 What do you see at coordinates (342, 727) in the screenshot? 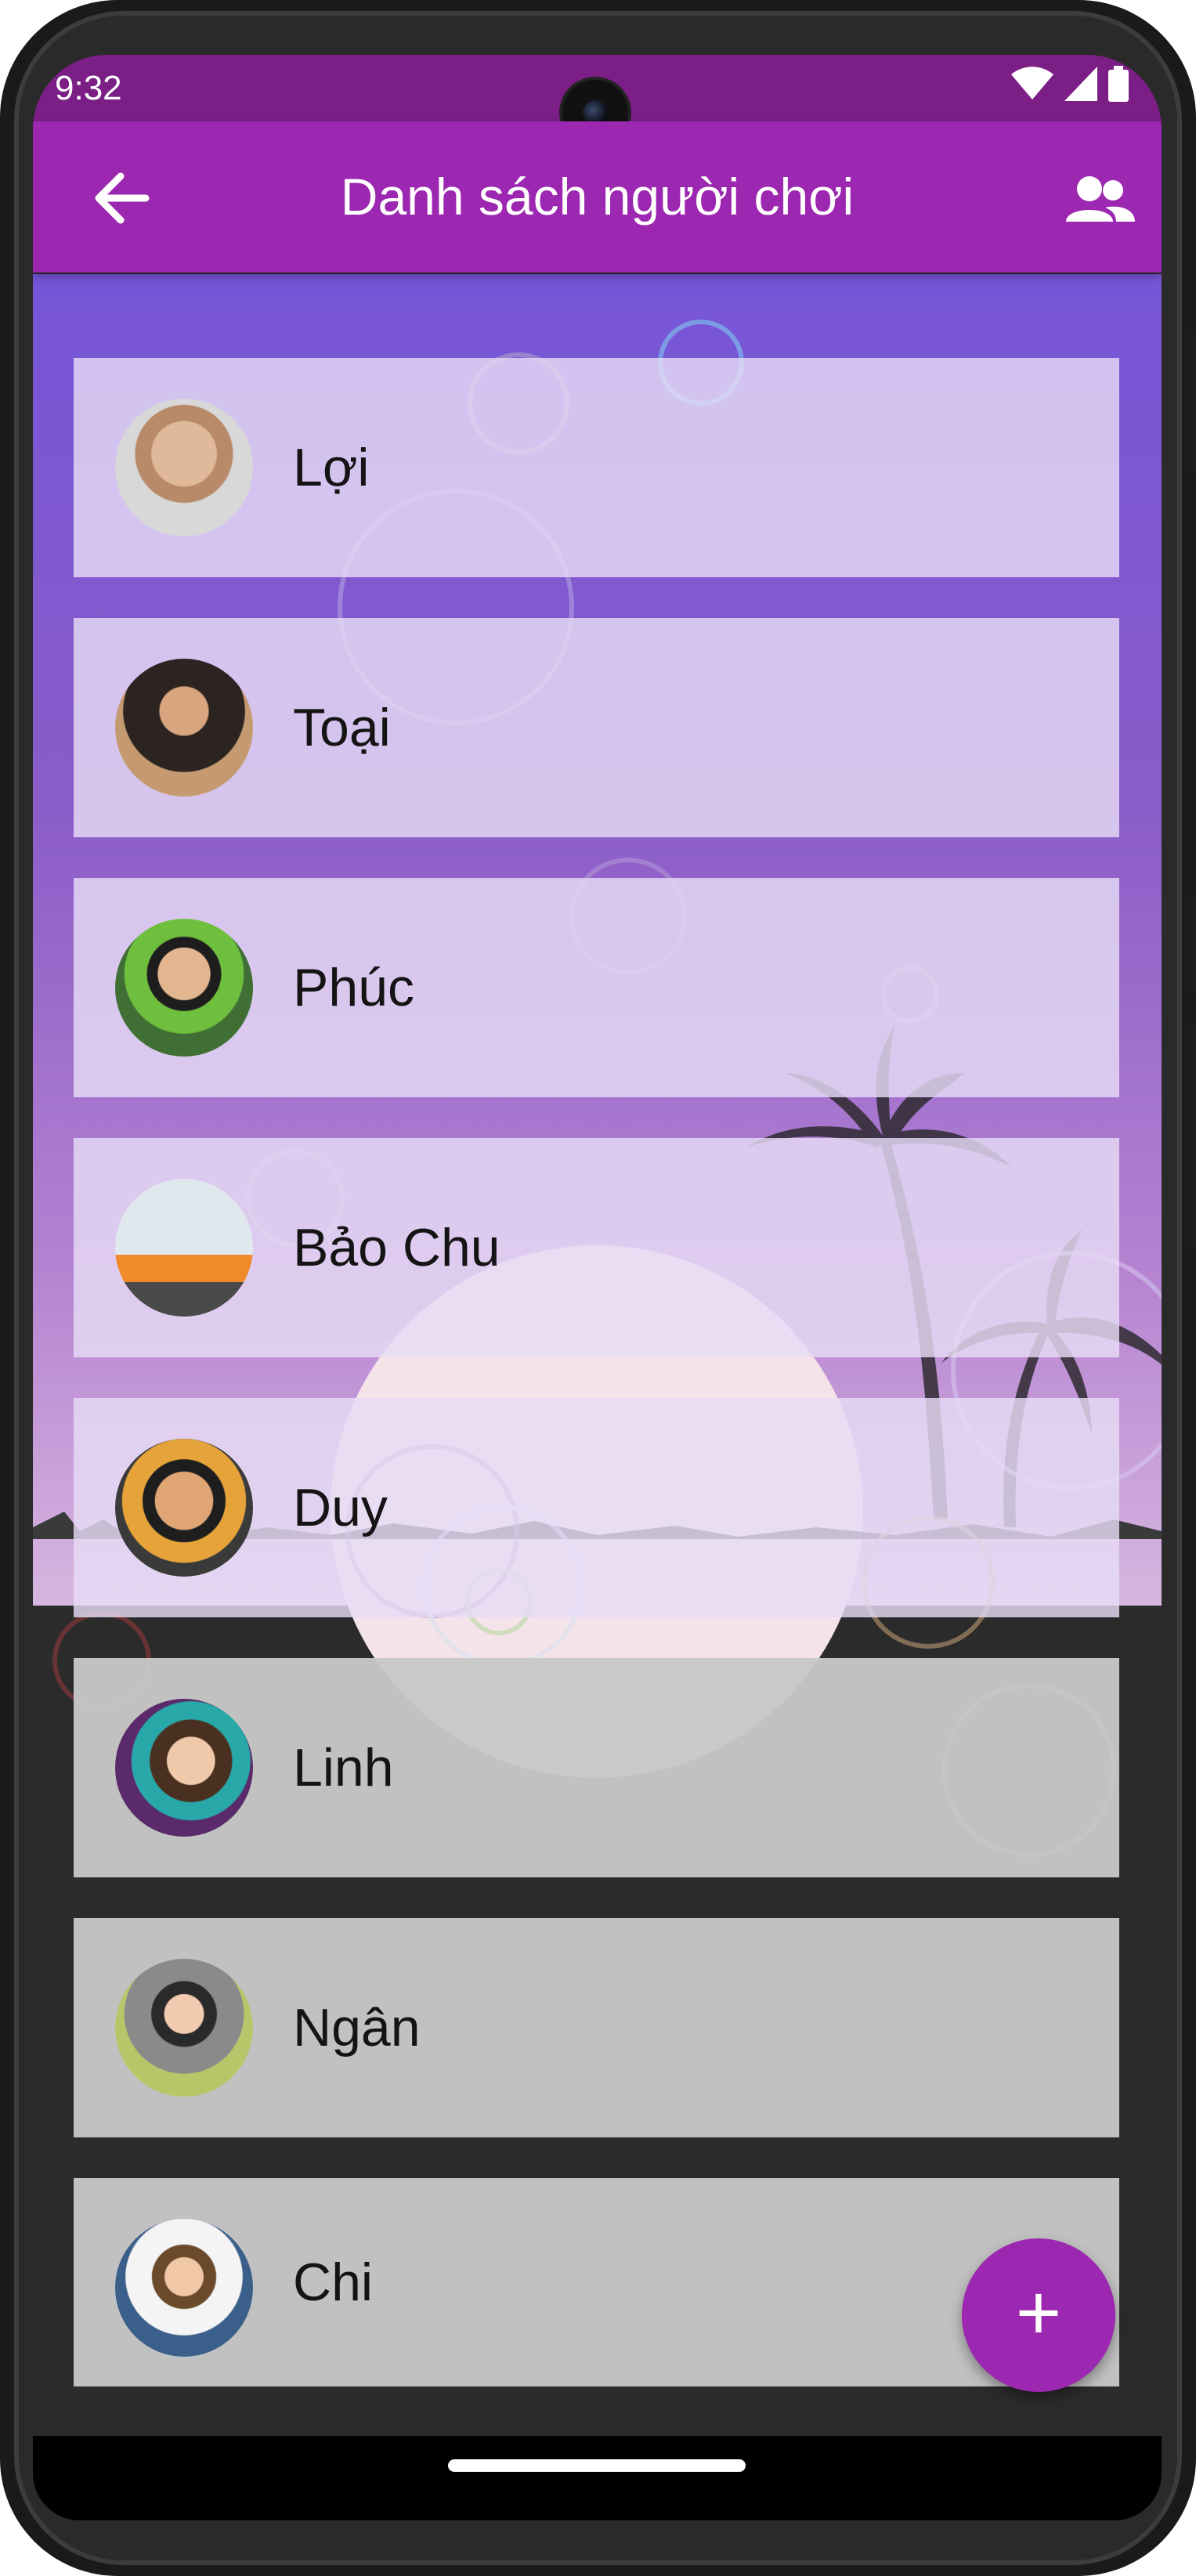
I see `player-name: Toại` at bounding box center [342, 727].